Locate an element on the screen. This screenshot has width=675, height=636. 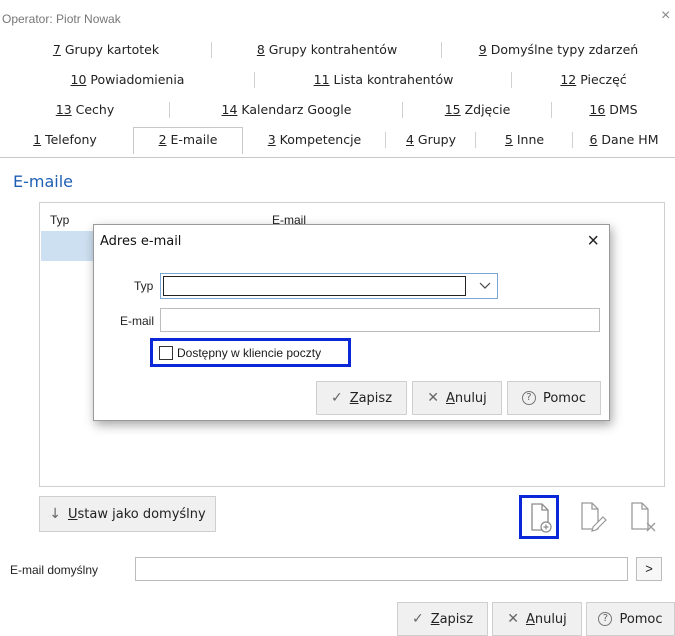
column-header-typ: Typ is located at coordinates (59, 220).